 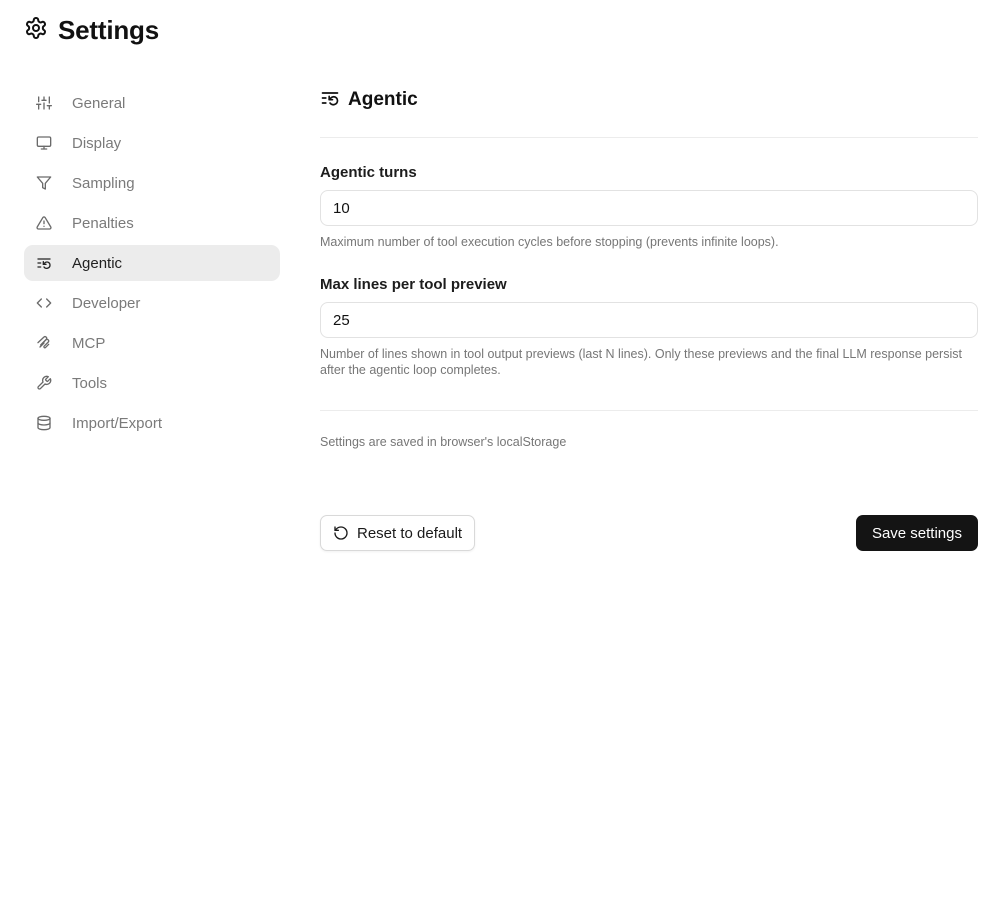 What do you see at coordinates (103, 223) in the screenshot?
I see `sidebar-item-label: Penalties` at bounding box center [103, 223].